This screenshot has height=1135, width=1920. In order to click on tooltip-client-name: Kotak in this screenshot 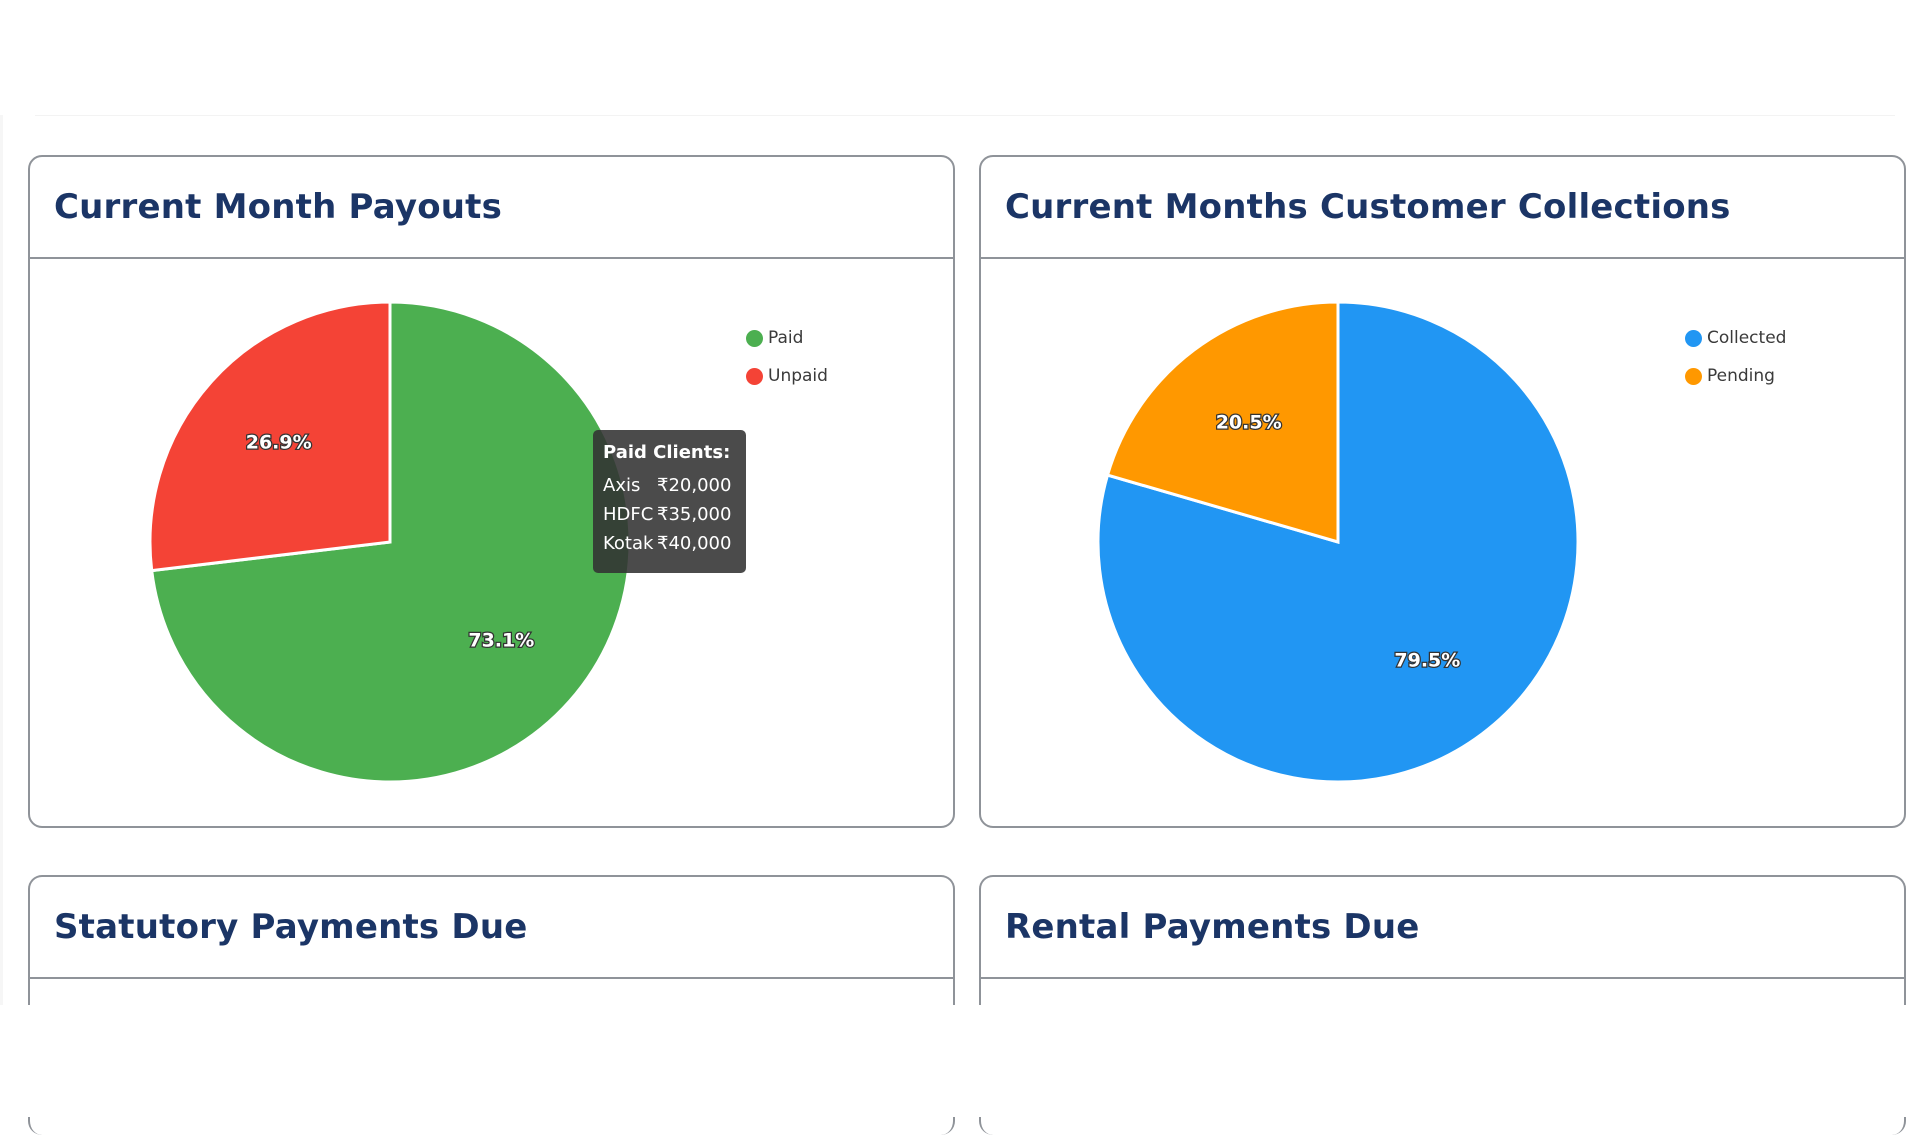, I will do `click(628, 543)`.